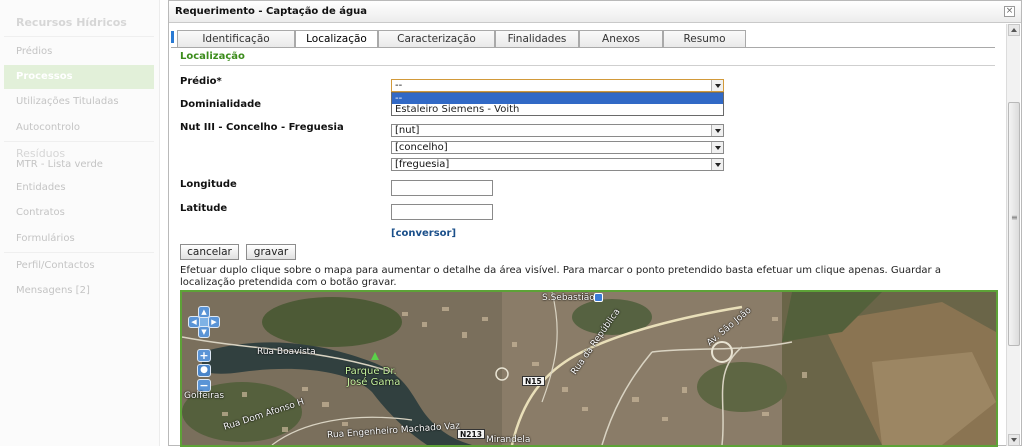 This screenshot has height=447, width=1023. Describe the element at coordinates (79, 128) in the screenshot. I see `sidebar-item-autocontrolo: Autocontrolo` at that location.